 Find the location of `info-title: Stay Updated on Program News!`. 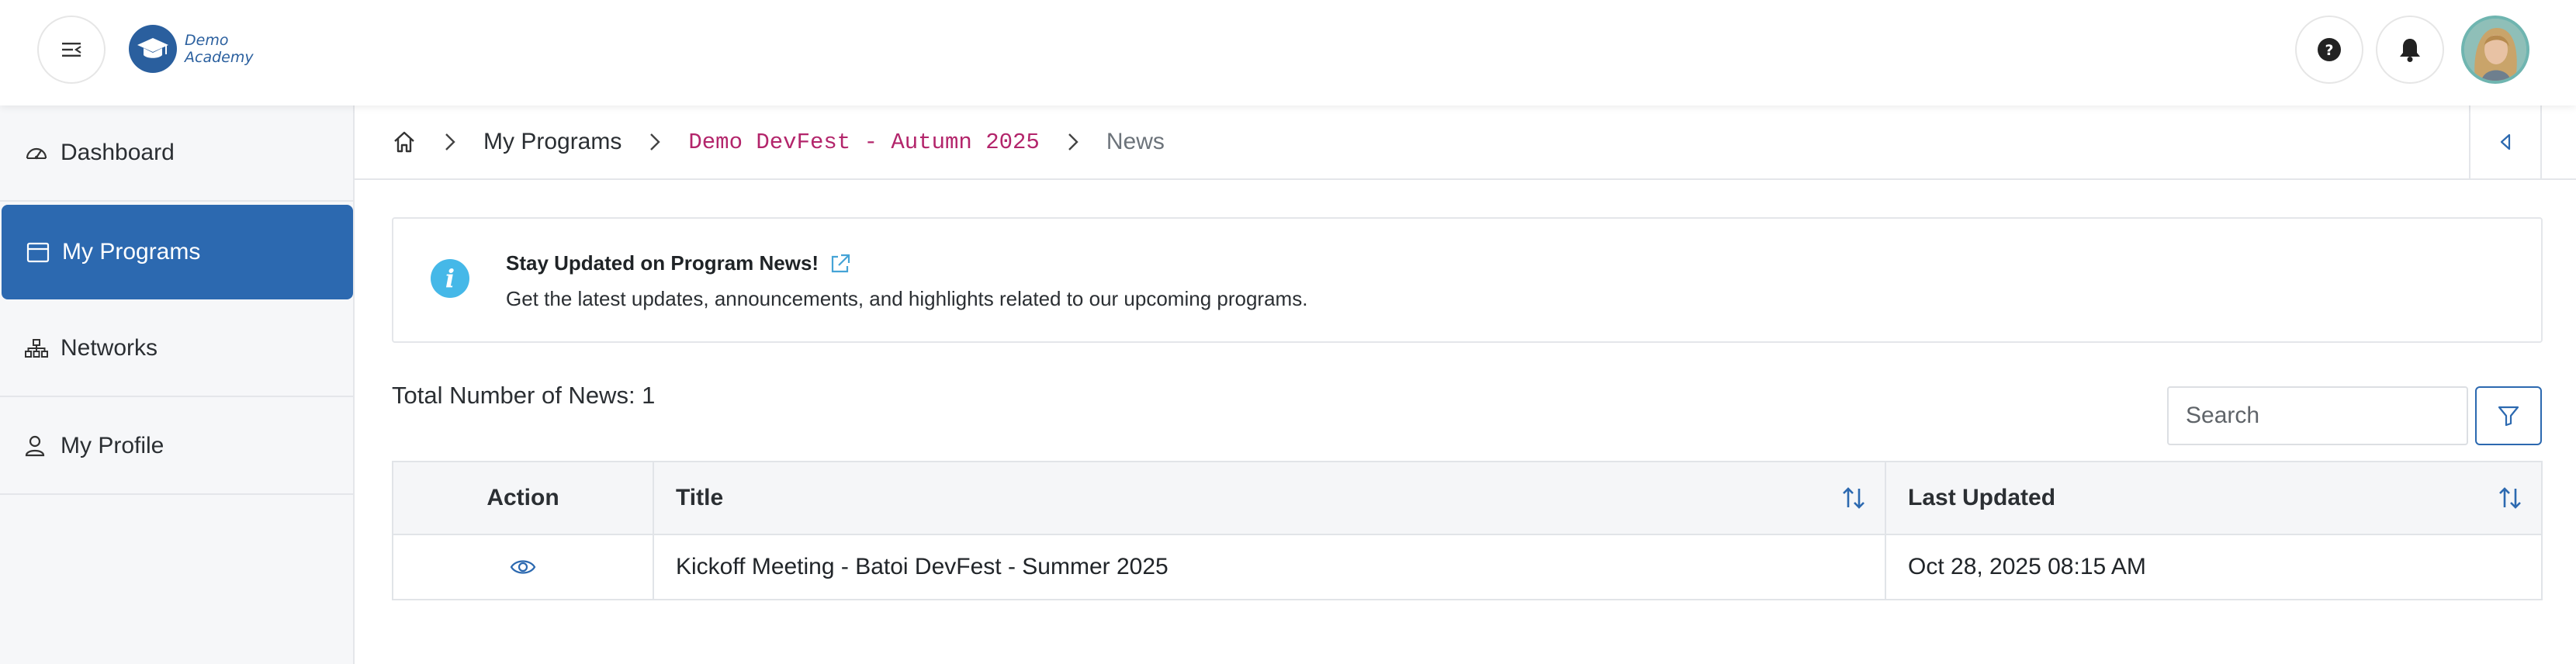

info-title: Stay Updated on Program News! is located at coordinates (678, 263).